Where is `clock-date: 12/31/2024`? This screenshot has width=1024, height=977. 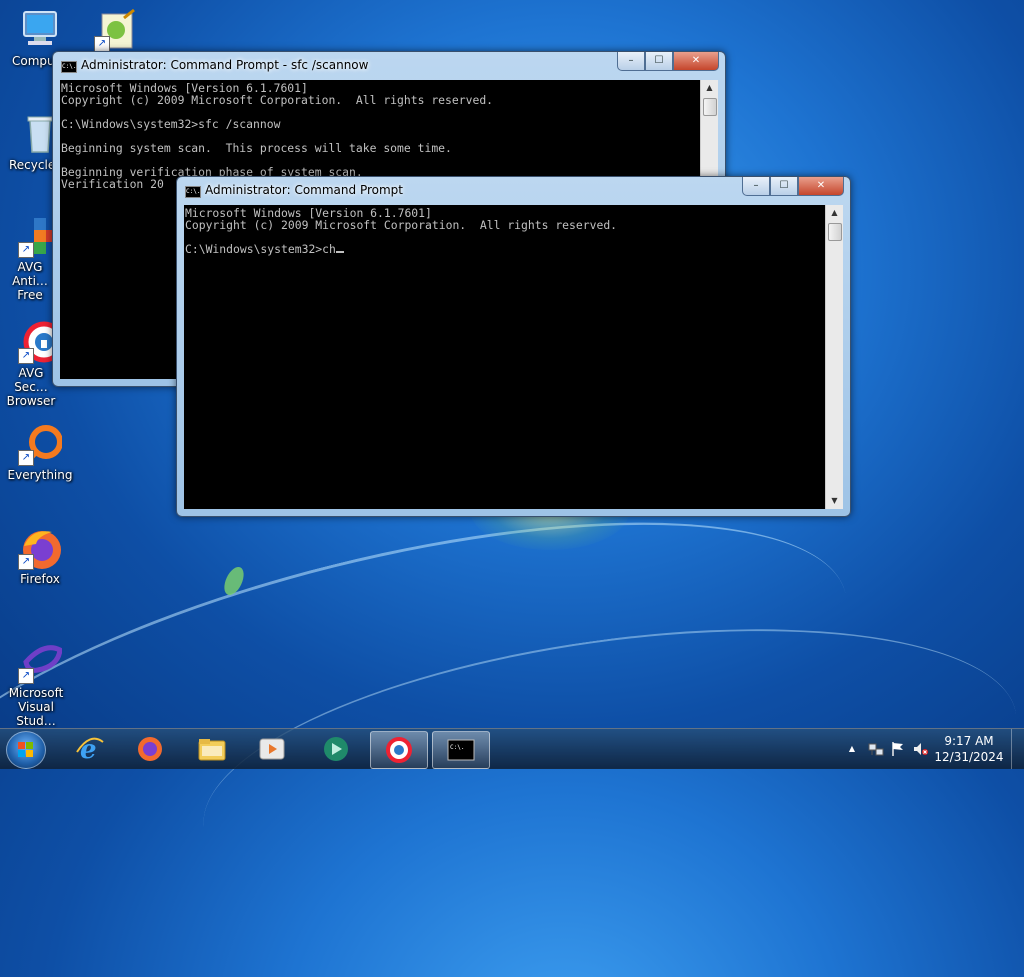
clock-date: 12/31/2024 is located at coordinates (969, 757).